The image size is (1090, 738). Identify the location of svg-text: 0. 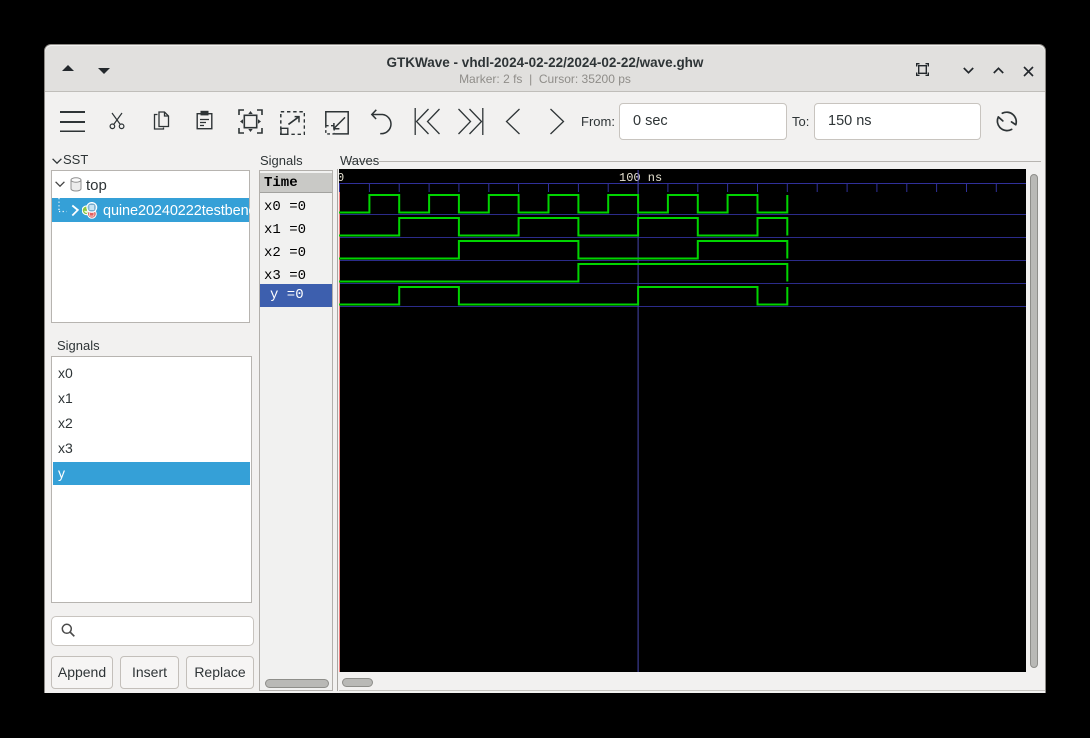
(341, 178).